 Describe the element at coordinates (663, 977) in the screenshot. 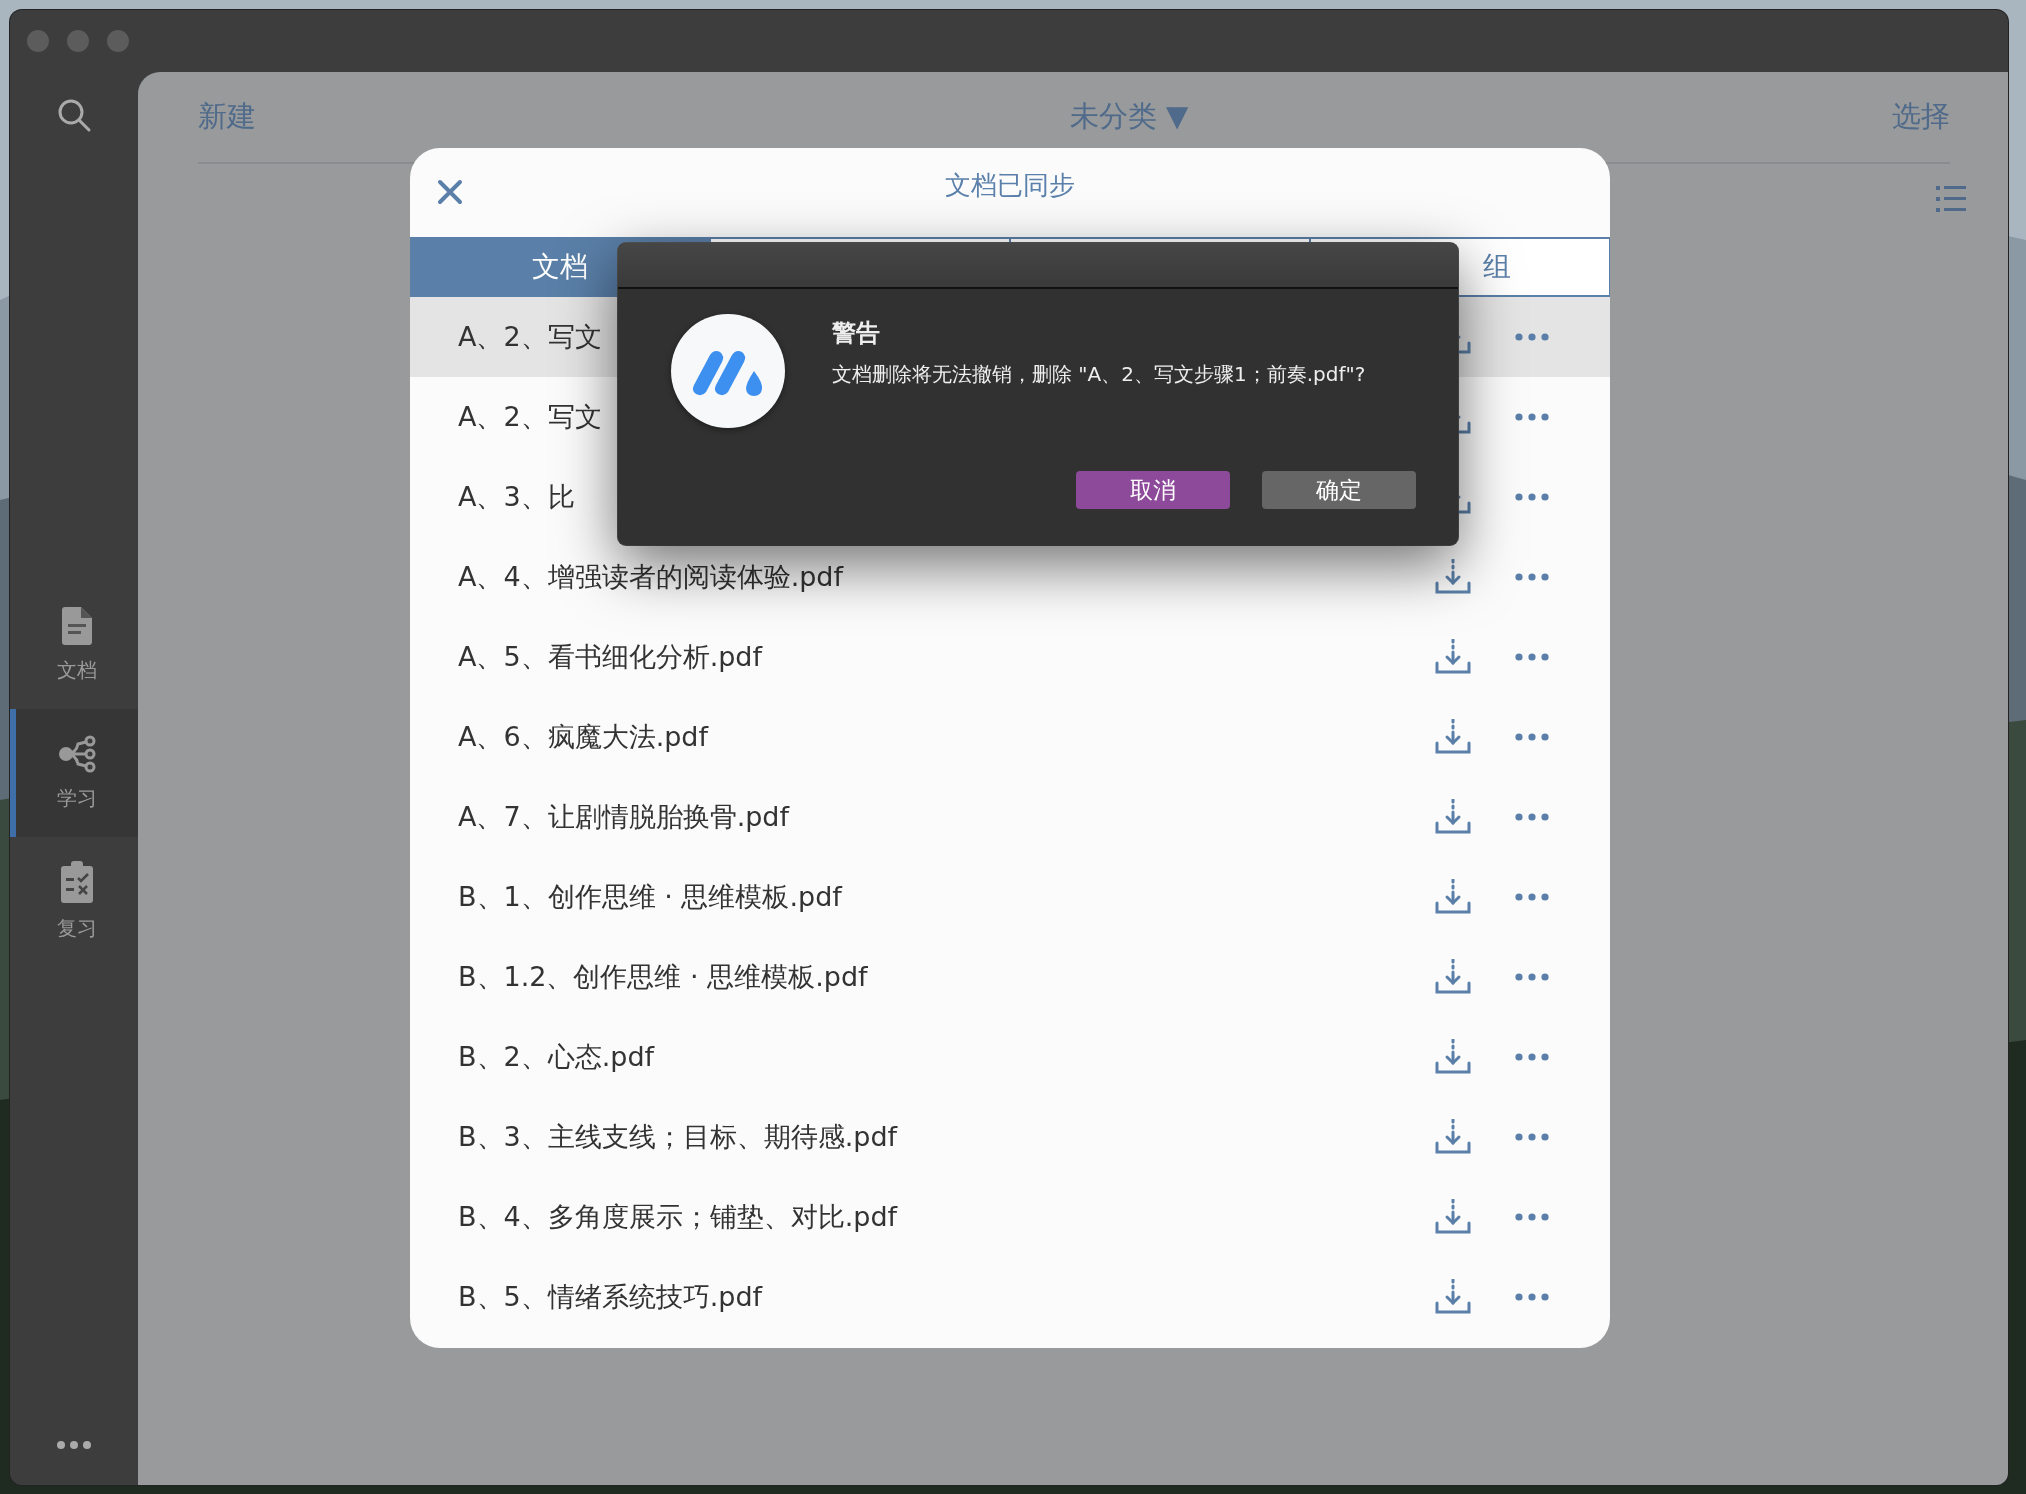

I see `document-name: B、1.2、创作思维 · 思维模板.pdf` at that location.